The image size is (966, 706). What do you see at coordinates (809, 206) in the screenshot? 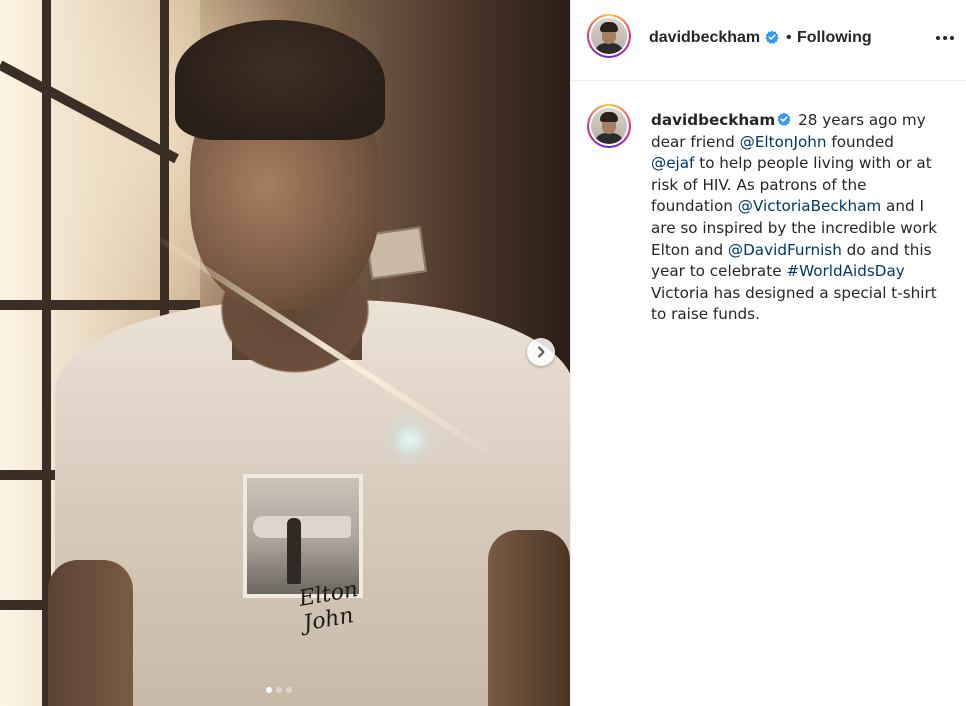
I see `mention-link: @VictoriaBeckham` at bounding box center [809, 206].